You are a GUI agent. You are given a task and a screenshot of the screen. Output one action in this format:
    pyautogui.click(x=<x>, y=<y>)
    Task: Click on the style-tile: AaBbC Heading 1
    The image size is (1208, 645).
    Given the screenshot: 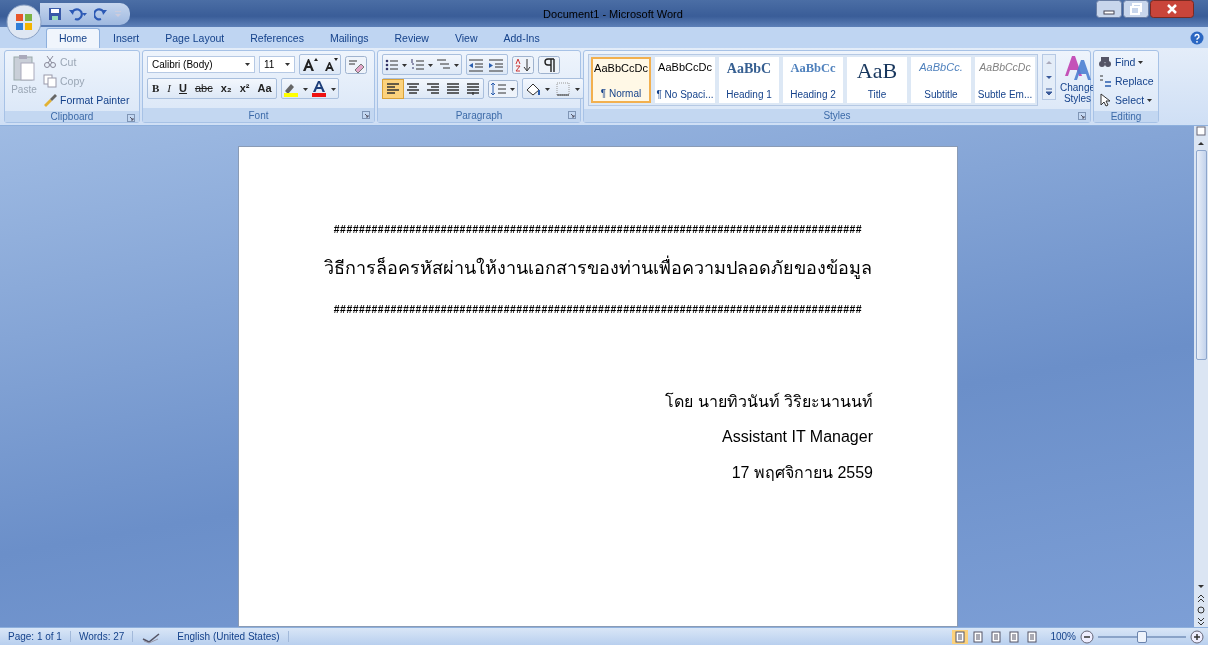 What is the action you would take?
    pyautogui.click(x=749, y=80)
    